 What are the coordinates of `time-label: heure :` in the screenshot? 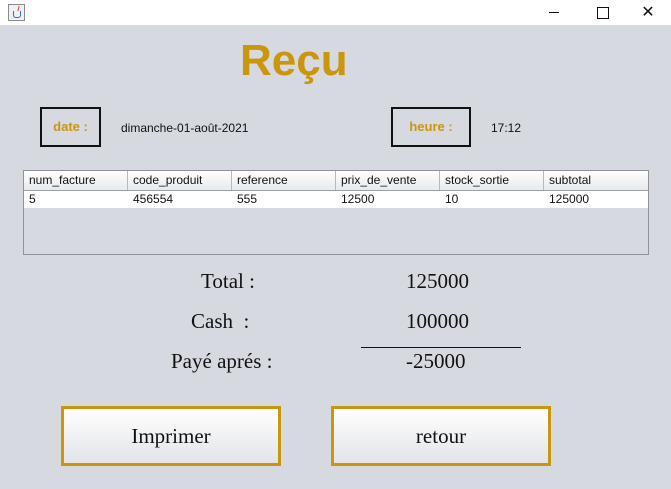 It's located at (431, 127).